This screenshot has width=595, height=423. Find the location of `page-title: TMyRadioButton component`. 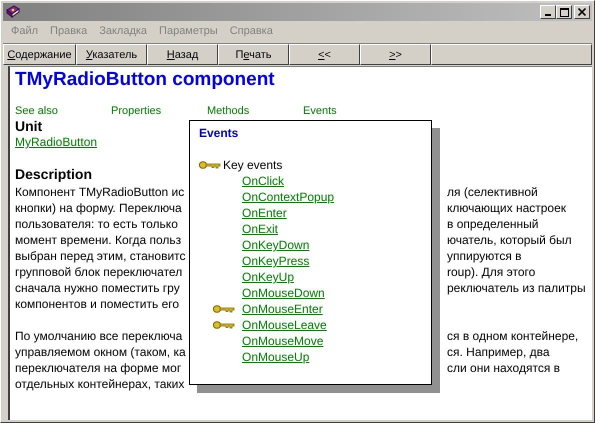

page-title: TMyRadioButton component is located at coordinates (145, 80).